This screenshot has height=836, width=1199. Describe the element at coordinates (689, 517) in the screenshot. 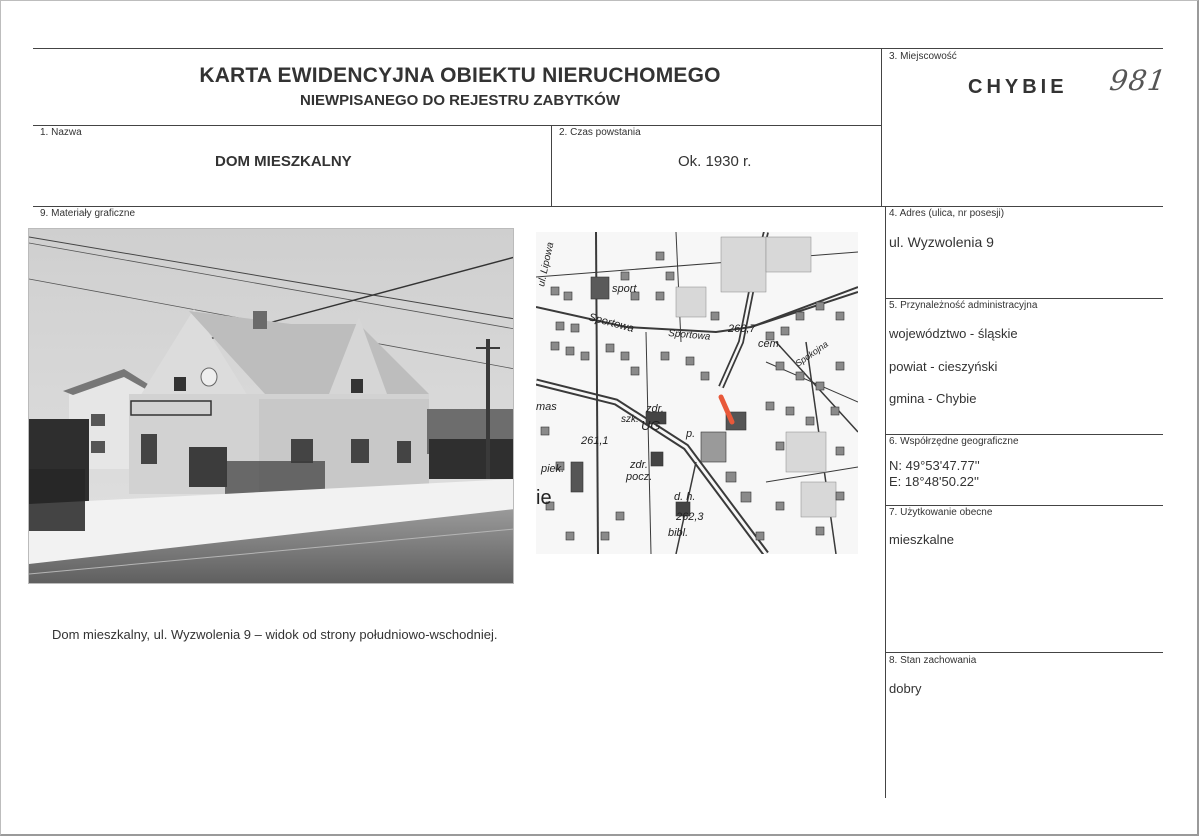

I see `map-label-elev-3: 262,3` at that location.